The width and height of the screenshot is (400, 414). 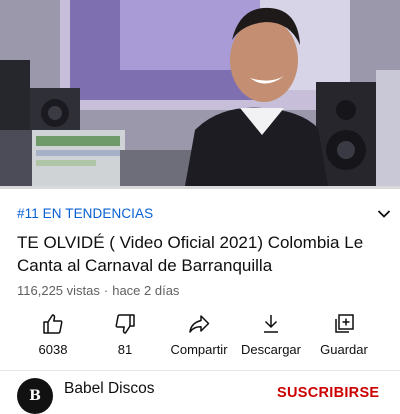 I want to click on share-label: Compartir, so click(x=199, y=349).